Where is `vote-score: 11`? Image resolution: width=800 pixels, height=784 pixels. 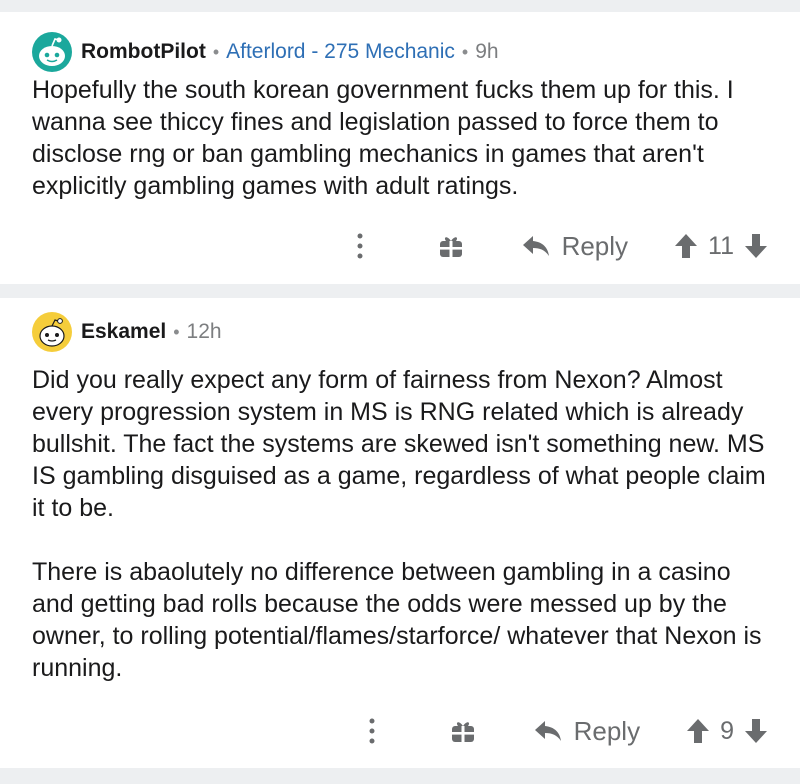 vote-score: 11 is located at coordinates (721, 245).